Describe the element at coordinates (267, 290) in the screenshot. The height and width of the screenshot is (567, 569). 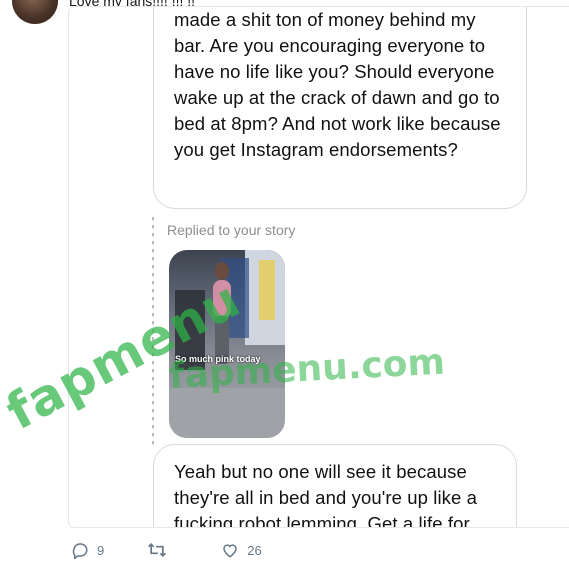
I see `story-wall-accent` at that location.